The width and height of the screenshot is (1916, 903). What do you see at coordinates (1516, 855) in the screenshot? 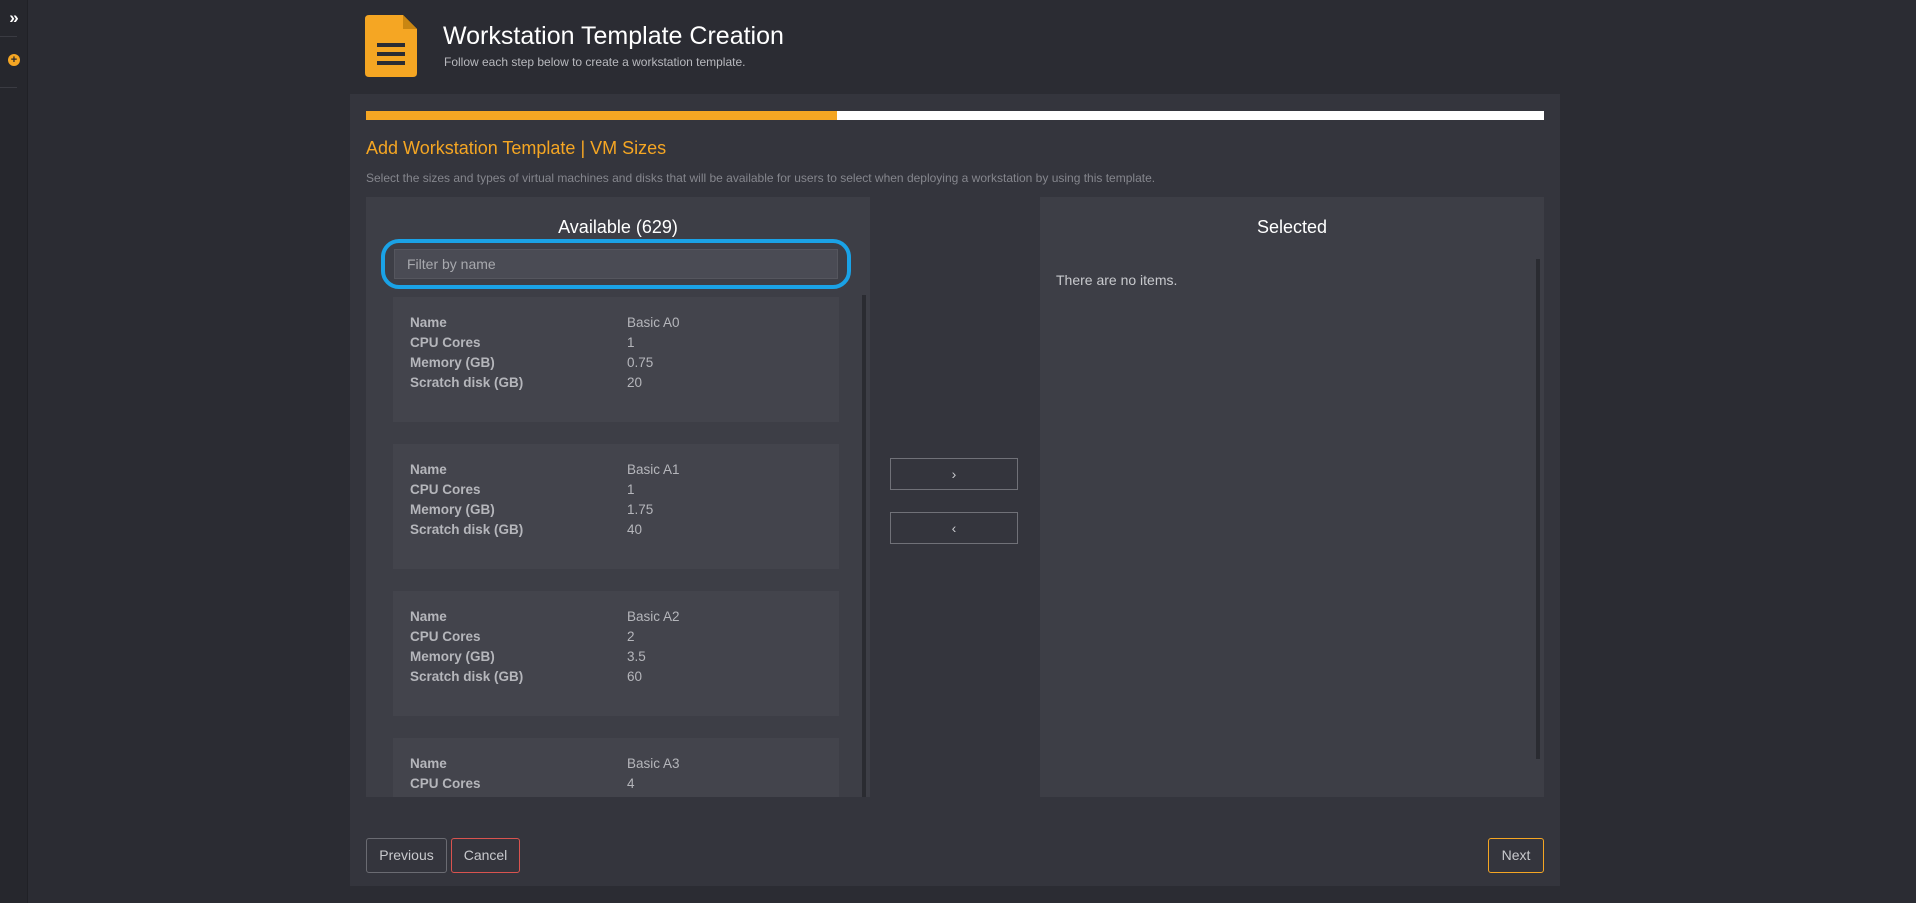
I see `next-button: Next` at bounding box center [1516, 855].